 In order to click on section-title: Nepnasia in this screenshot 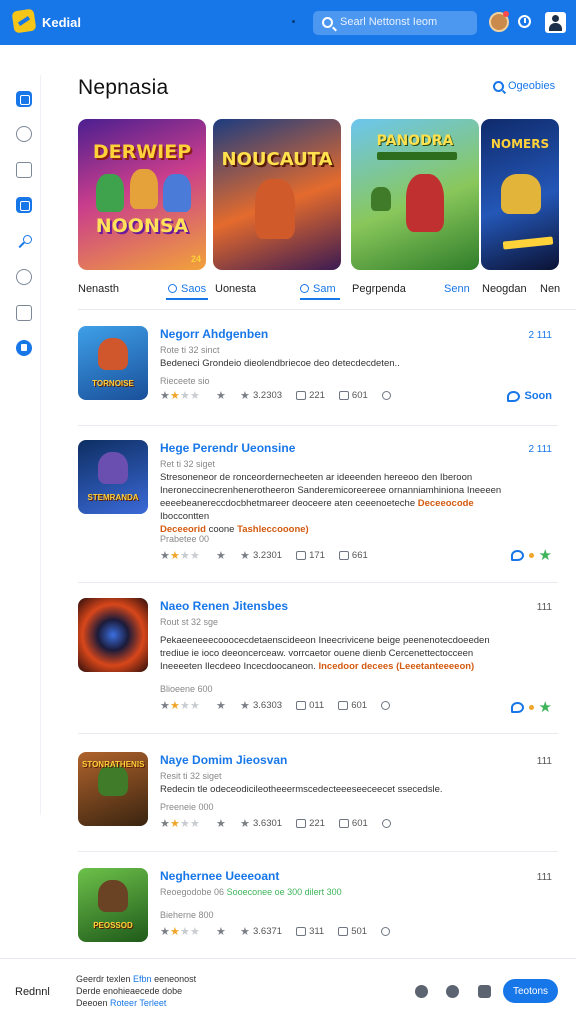, I will do `click(123, 87)`.